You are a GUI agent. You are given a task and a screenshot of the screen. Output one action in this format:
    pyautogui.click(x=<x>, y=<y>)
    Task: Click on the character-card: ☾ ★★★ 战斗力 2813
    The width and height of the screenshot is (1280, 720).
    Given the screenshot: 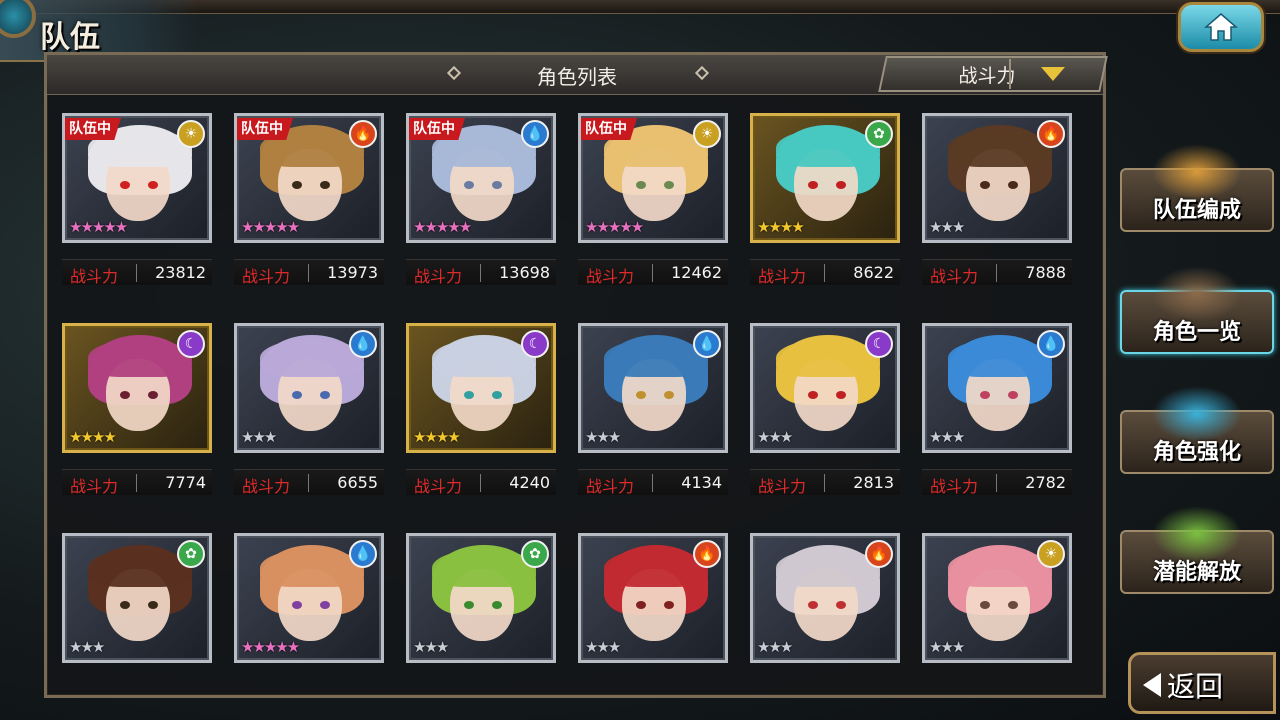 What is the action you would take?
    pyautogui.click(x=825, y=413)
    